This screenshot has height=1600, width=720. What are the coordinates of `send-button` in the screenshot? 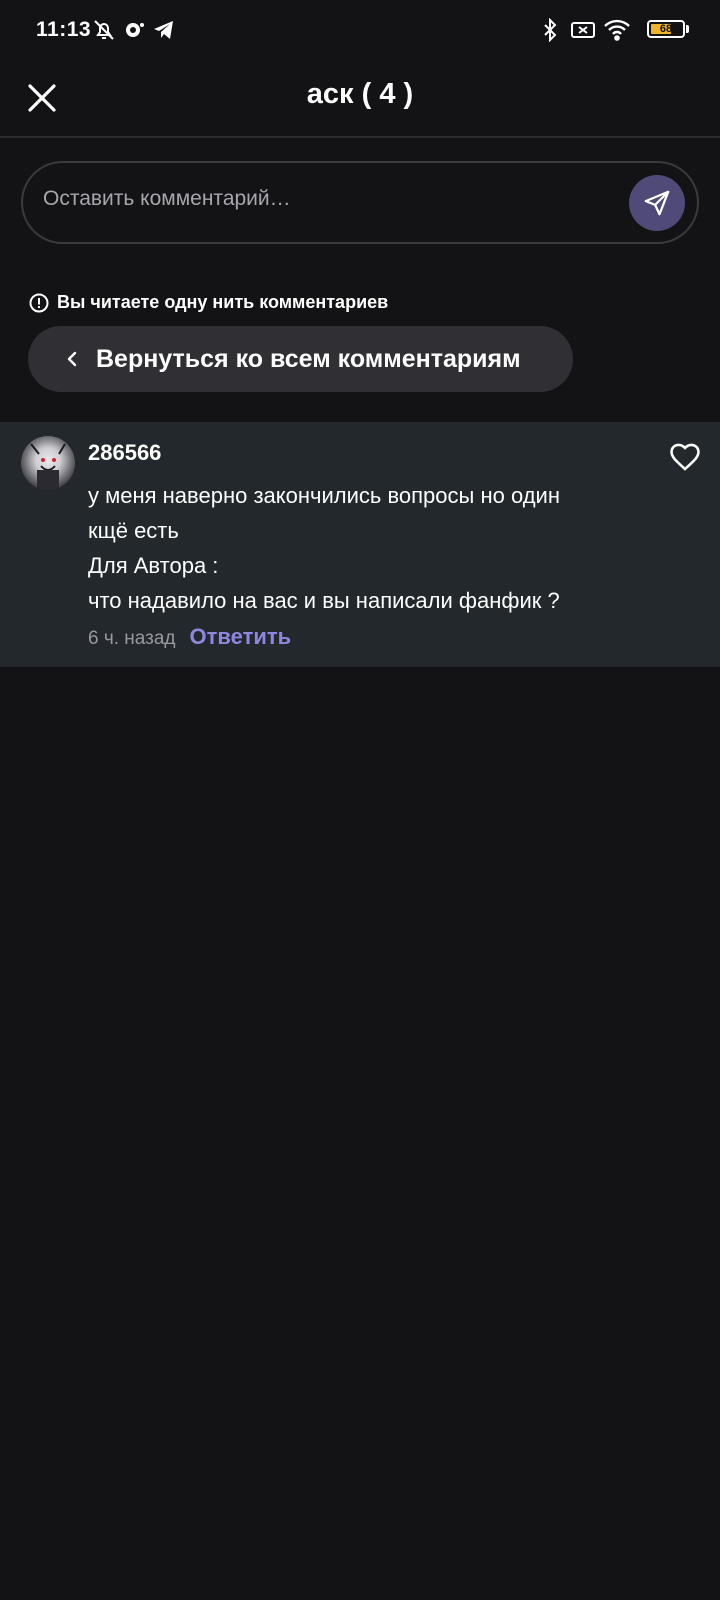 It's located at (657, 203).